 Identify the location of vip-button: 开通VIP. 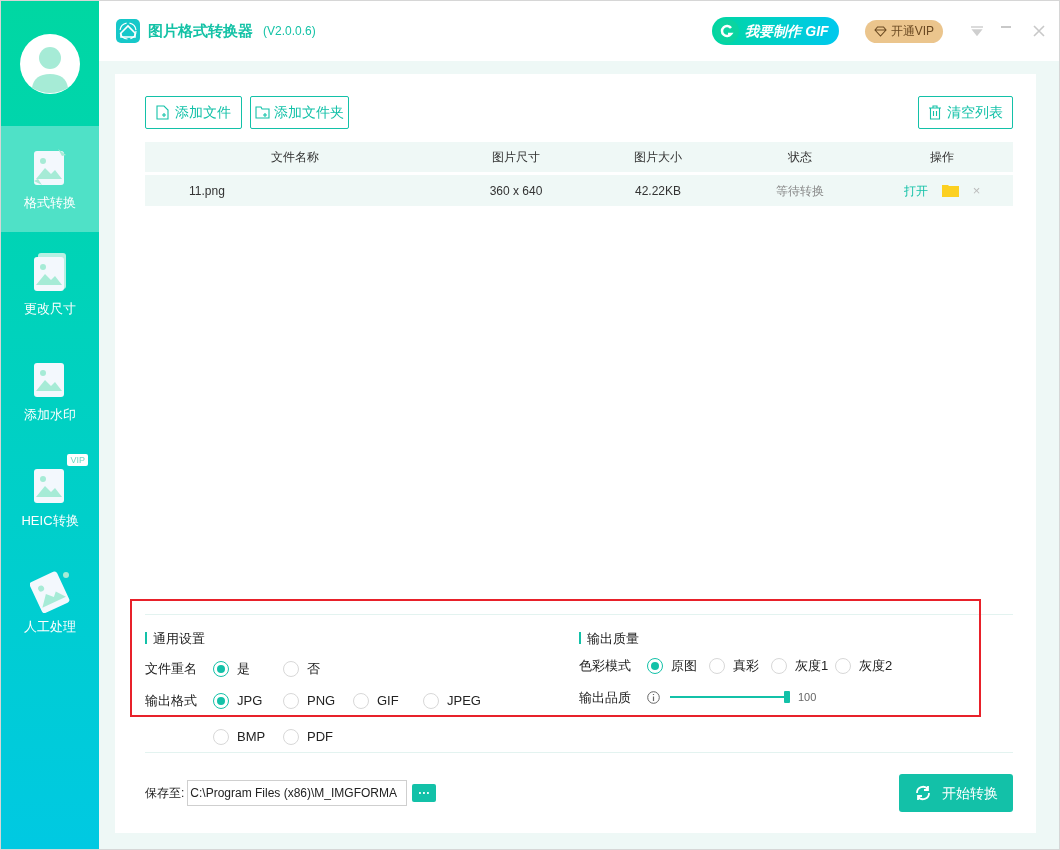
(903, 31).